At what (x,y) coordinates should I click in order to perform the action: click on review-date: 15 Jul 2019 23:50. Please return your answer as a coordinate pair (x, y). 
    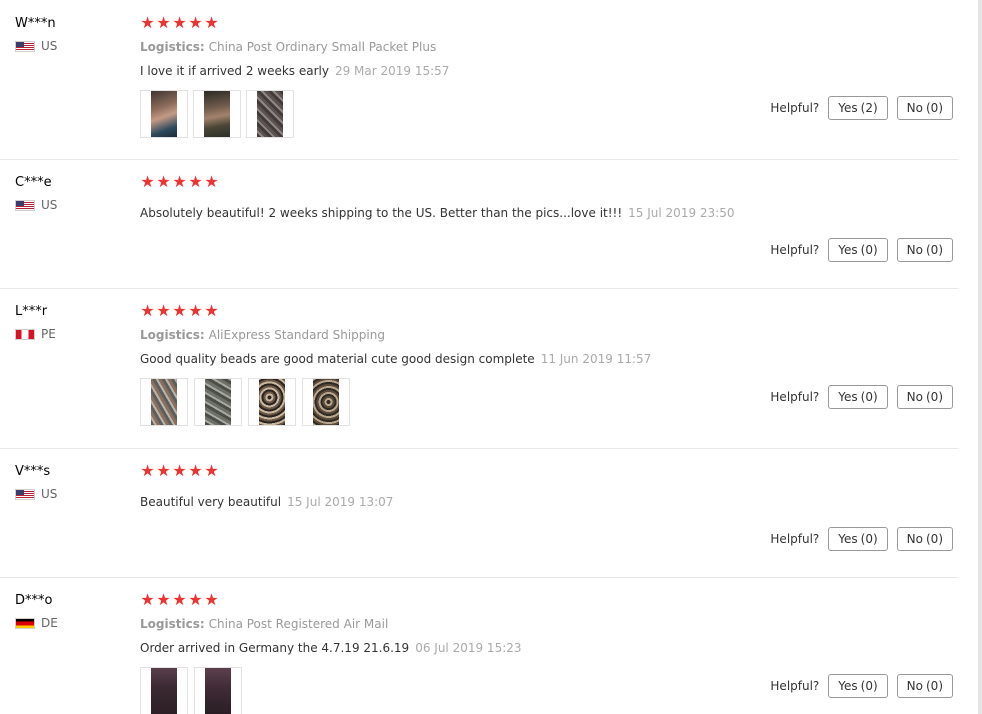
    Looking at the image, I should click on (681, 213).